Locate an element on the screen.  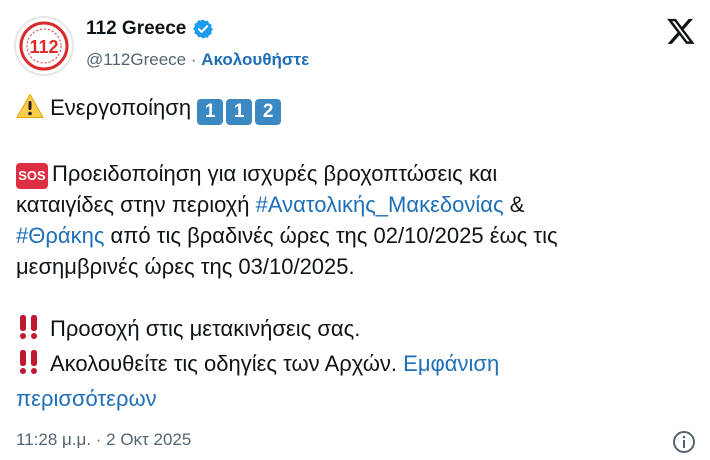
sos-icon: SOS is located at coordinates (32, 176).